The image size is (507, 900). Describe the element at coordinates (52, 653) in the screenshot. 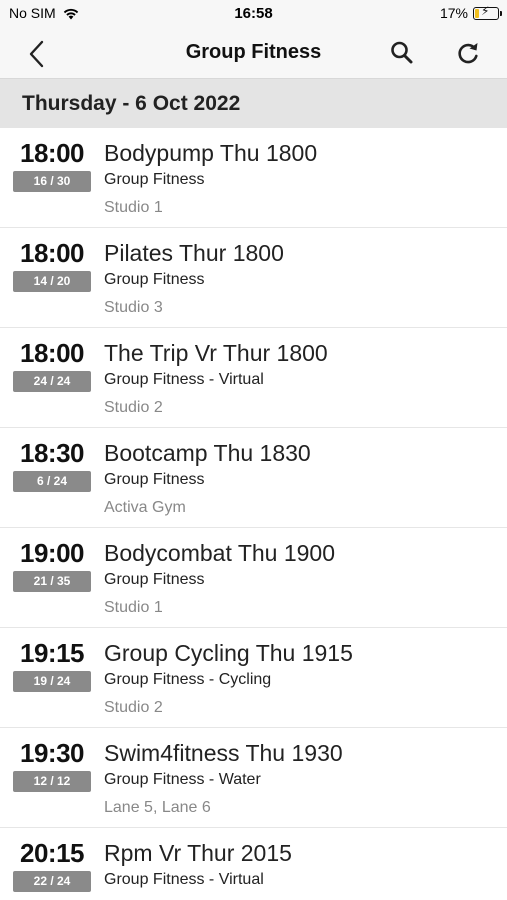

I see `class-time: 19:15` at that location.